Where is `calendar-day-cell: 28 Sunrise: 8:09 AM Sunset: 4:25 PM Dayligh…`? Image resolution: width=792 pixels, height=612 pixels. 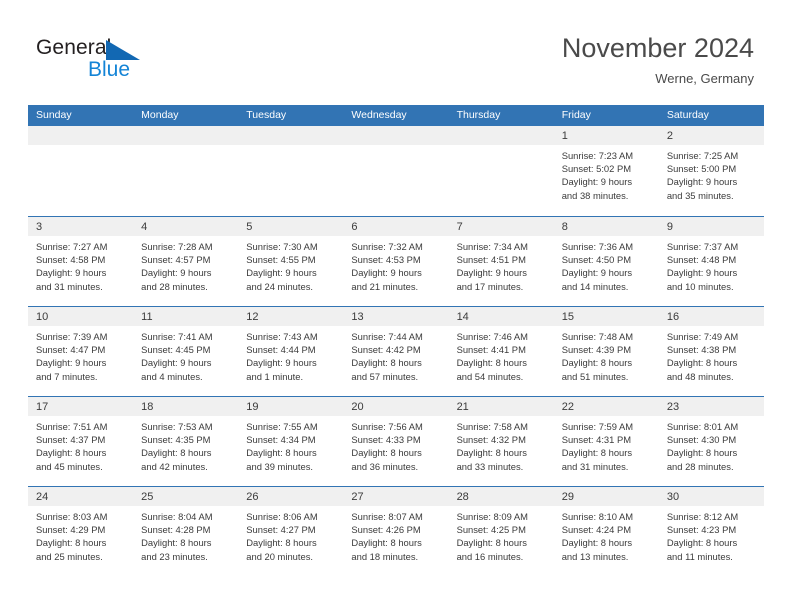
calendar-day-cell: 28 Sunrise: 8:09 AM Sunset: 4:25 PM Dayligh… is located at coordinates (501, 531).